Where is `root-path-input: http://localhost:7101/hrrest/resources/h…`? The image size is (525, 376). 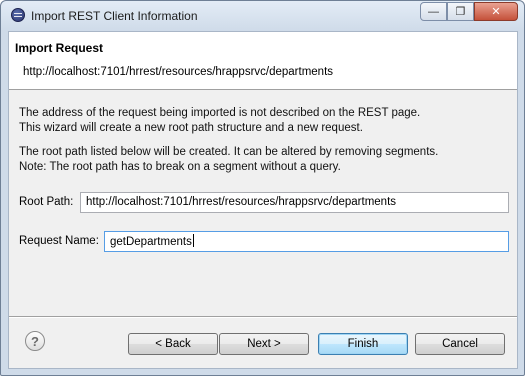 root-path-input: http://localhost:7101/hrrest/resources/h… is located at coordinates (294, 202).